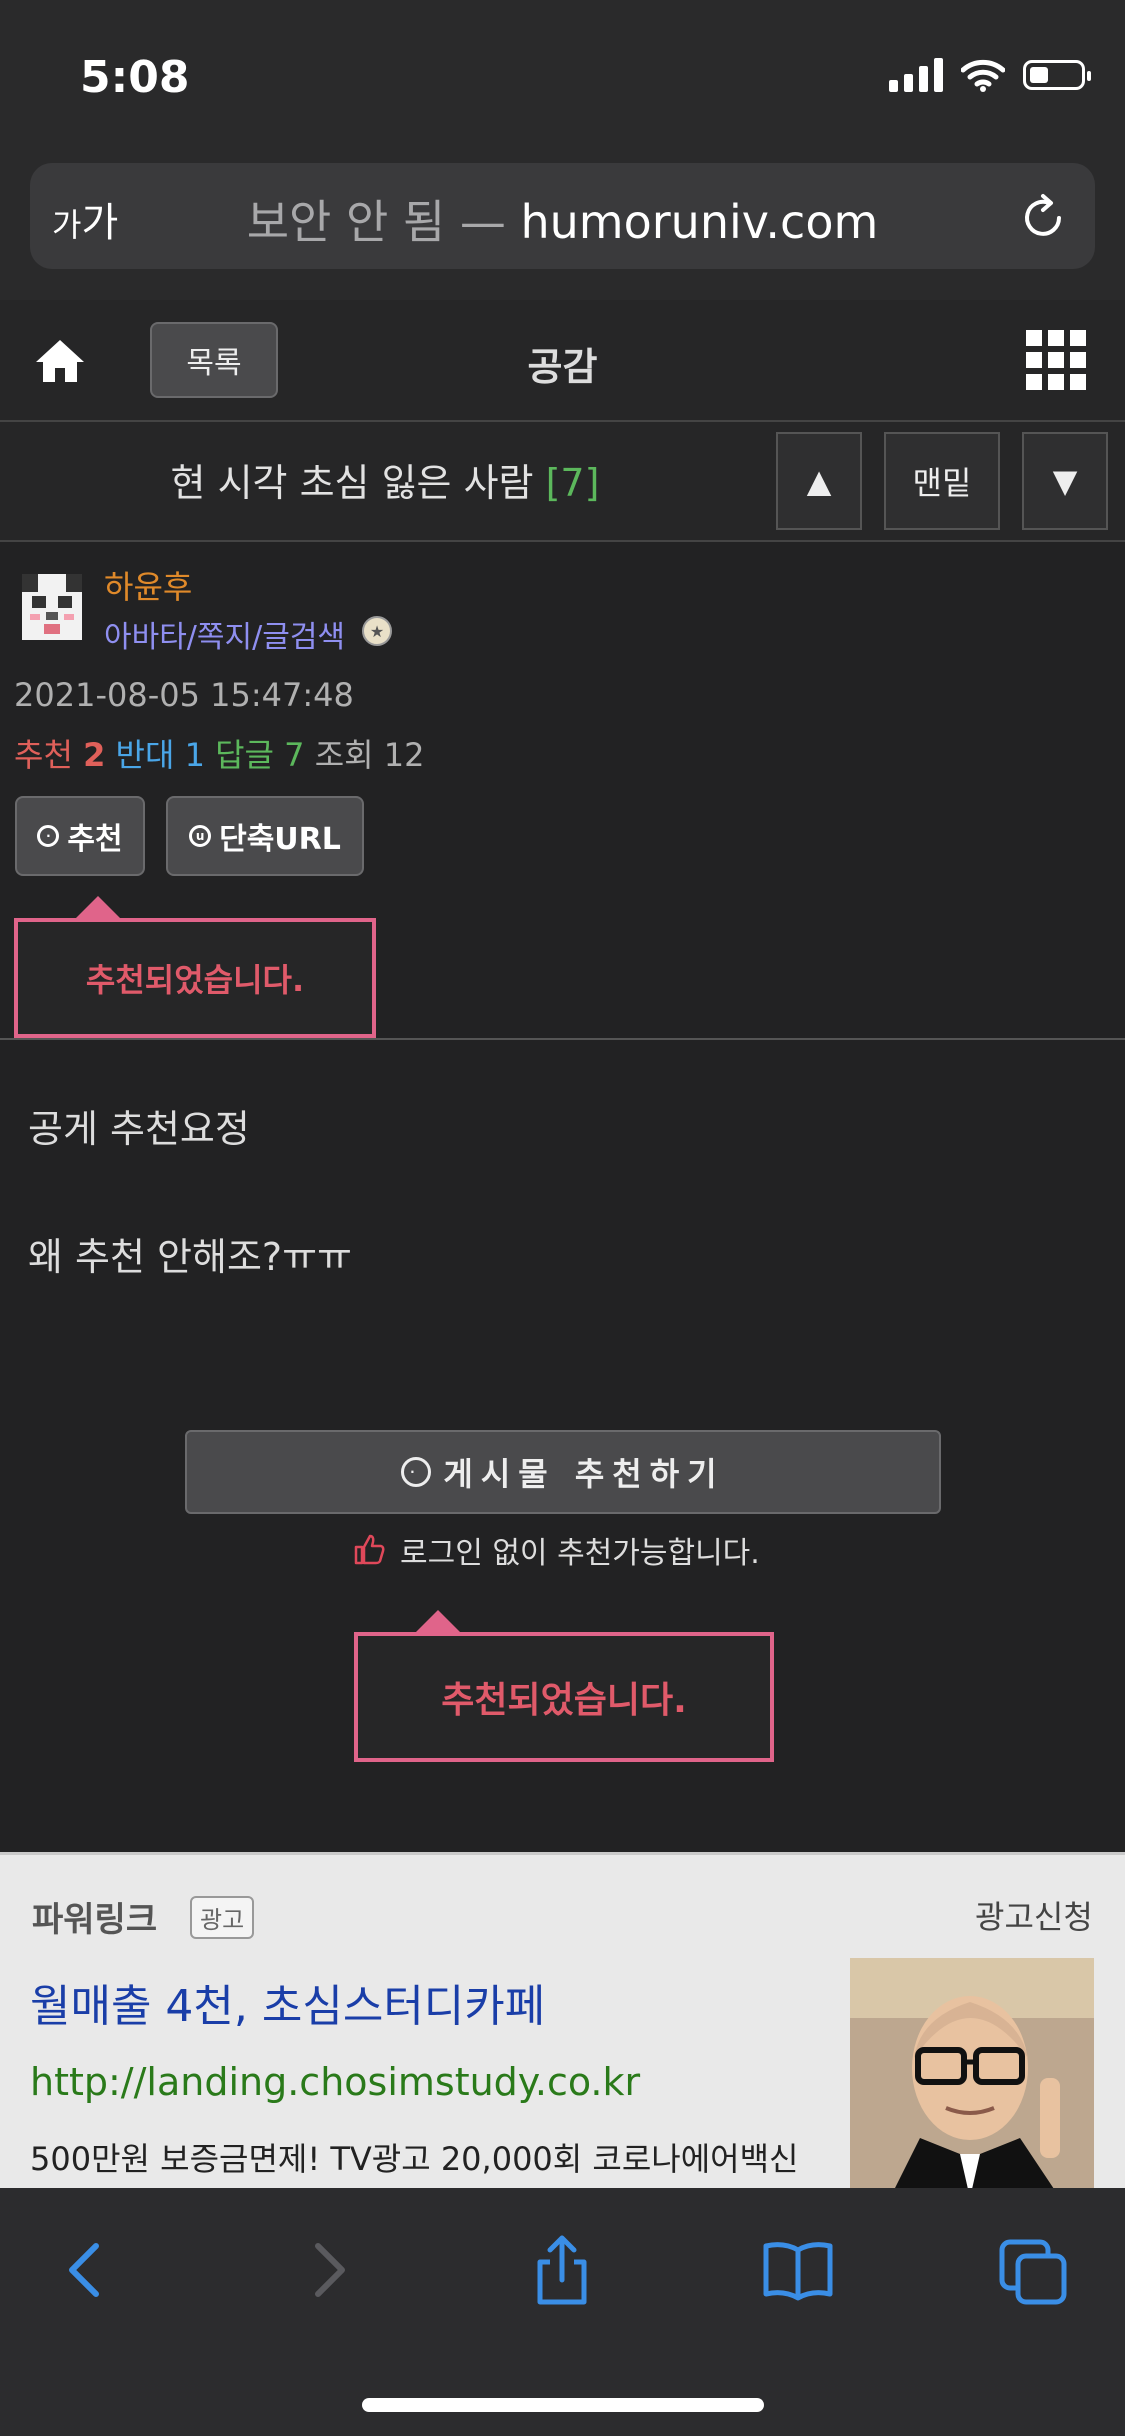 Image resolution: width=1125 pixels, height=2436 pixels. What do you see at coordinates (222, 1917) in the screenshot?
I see `ad-tag: 광고` at bounding box center [222, 1917].